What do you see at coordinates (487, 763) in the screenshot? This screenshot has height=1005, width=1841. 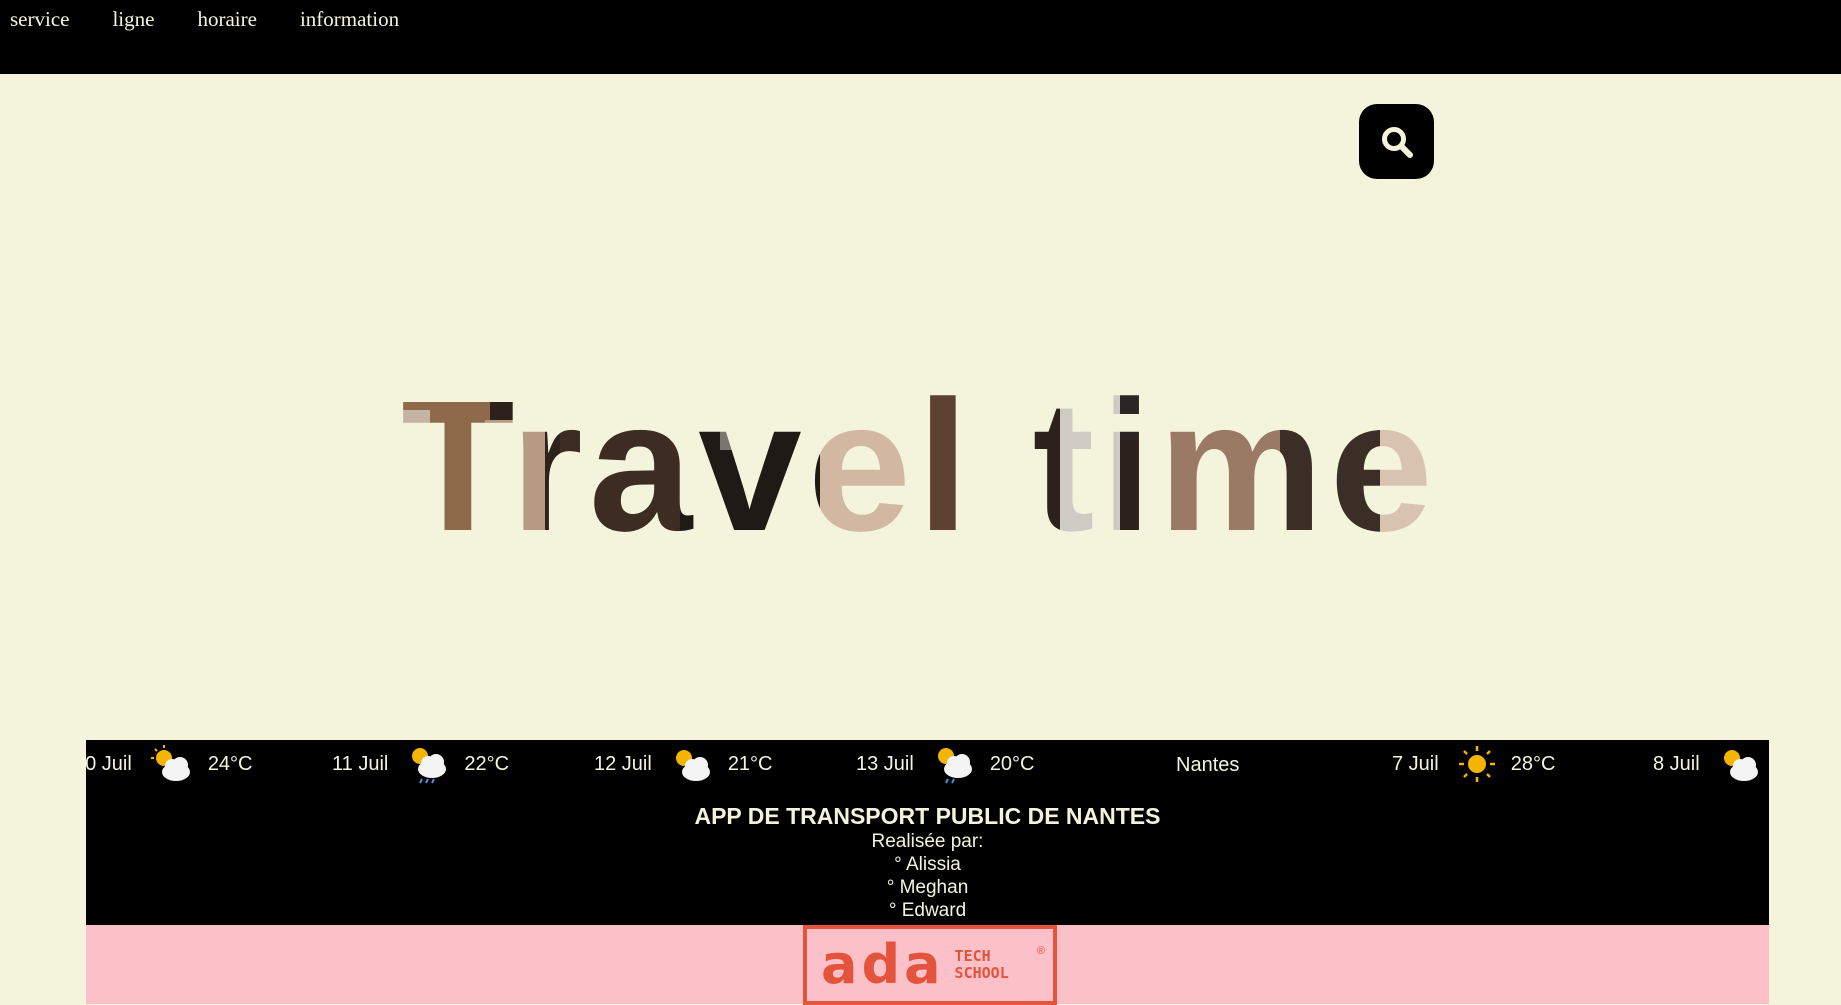 I see `weather-temp: 22°C` at bounding box center [487, 763].